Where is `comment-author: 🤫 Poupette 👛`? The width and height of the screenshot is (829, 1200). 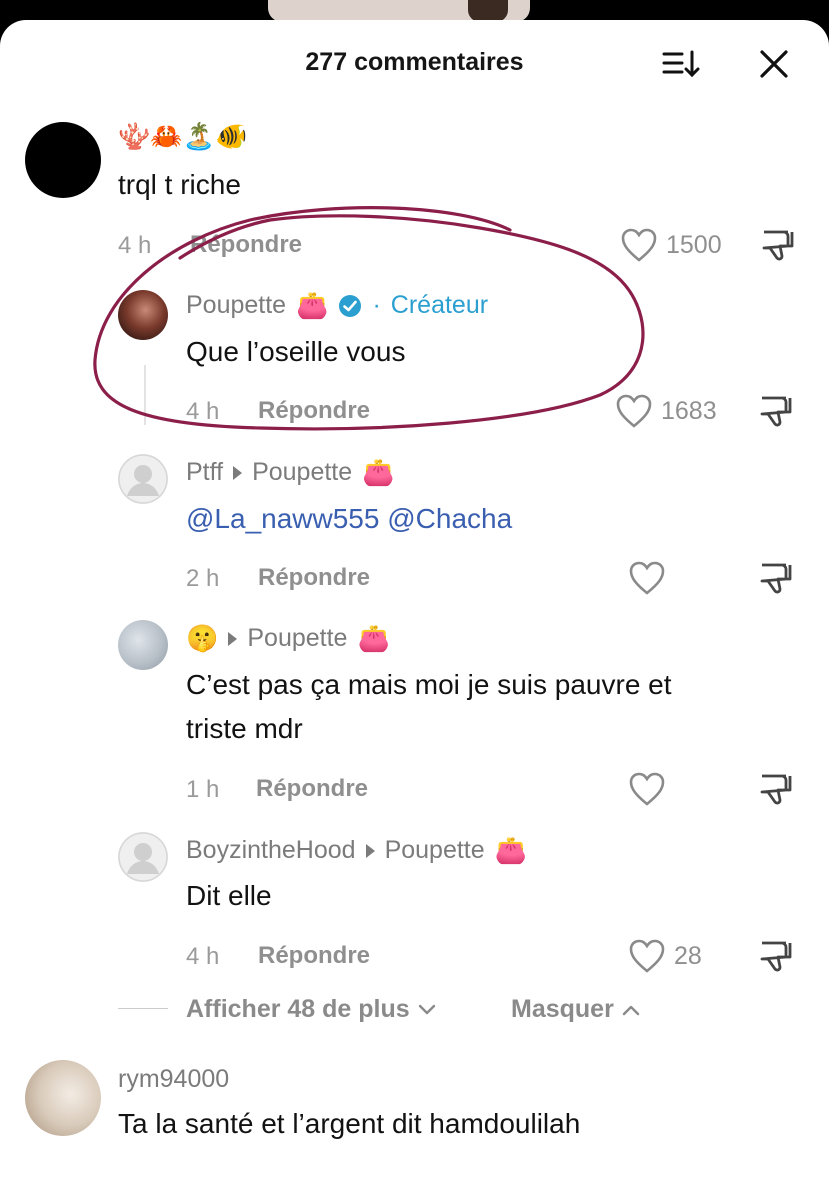
comment-author: 🤫 Poupette 👛 is located at coordinates (288, 638).